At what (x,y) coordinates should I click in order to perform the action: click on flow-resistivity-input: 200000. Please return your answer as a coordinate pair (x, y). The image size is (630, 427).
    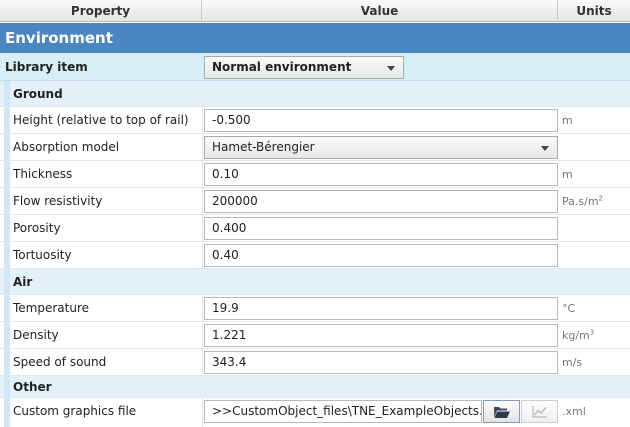
    Looking at the image, I should click on (381, 201).